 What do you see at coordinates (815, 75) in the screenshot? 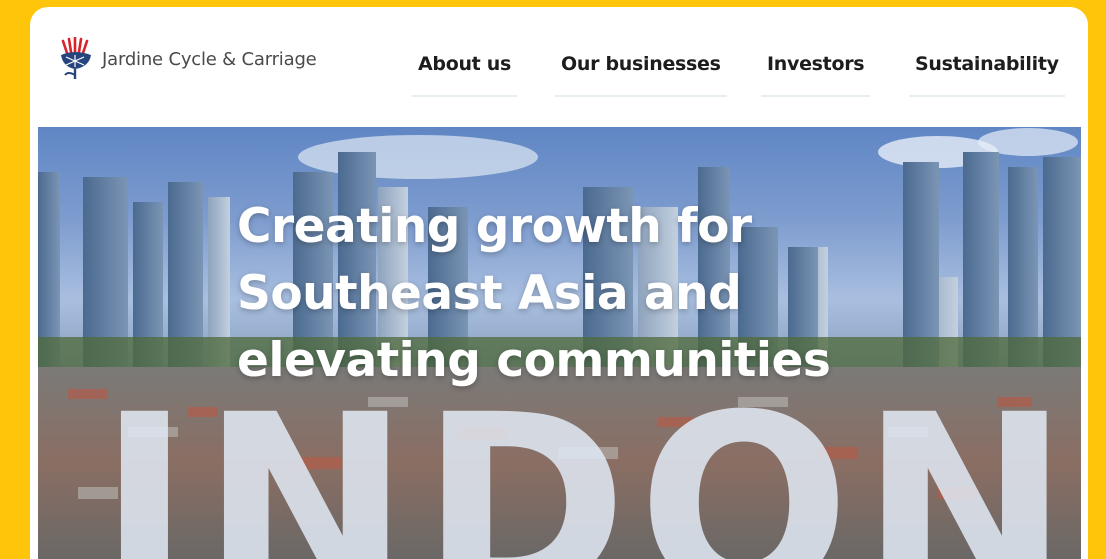
I see `nav-investors: Investors` at bounding box center [815, 75].